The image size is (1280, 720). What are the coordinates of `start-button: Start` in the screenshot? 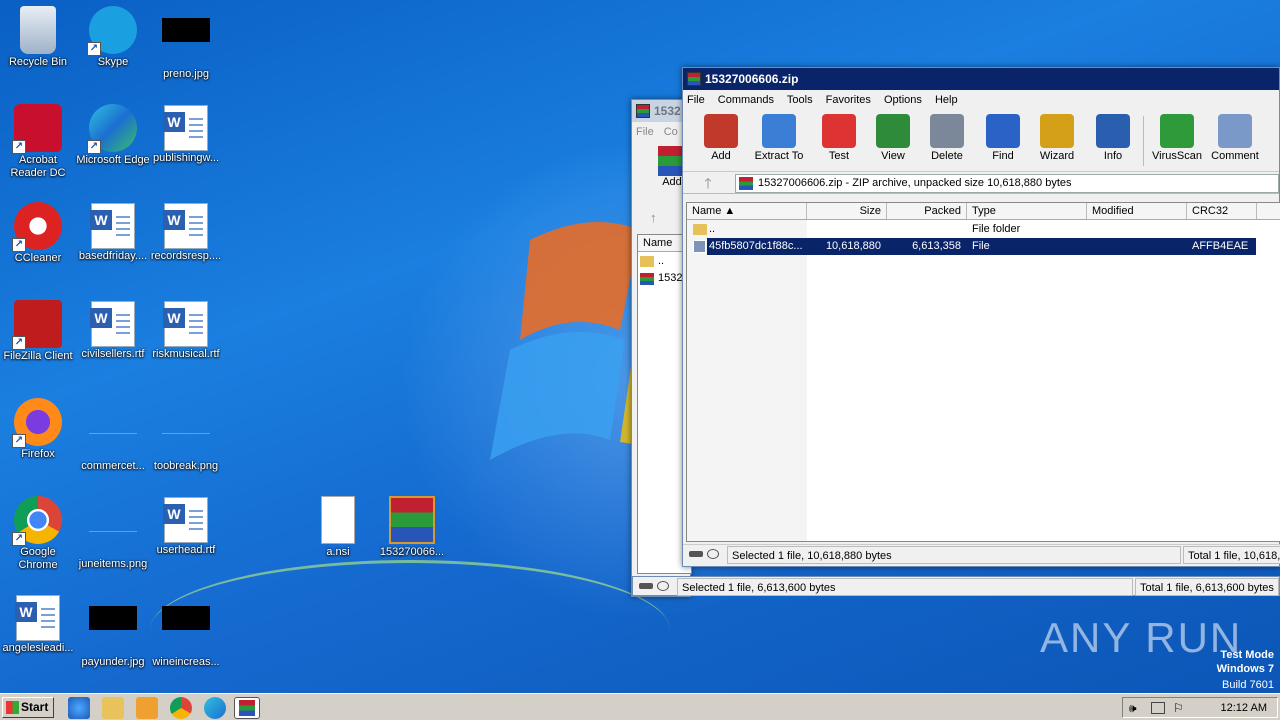 It's located at (28, 707).